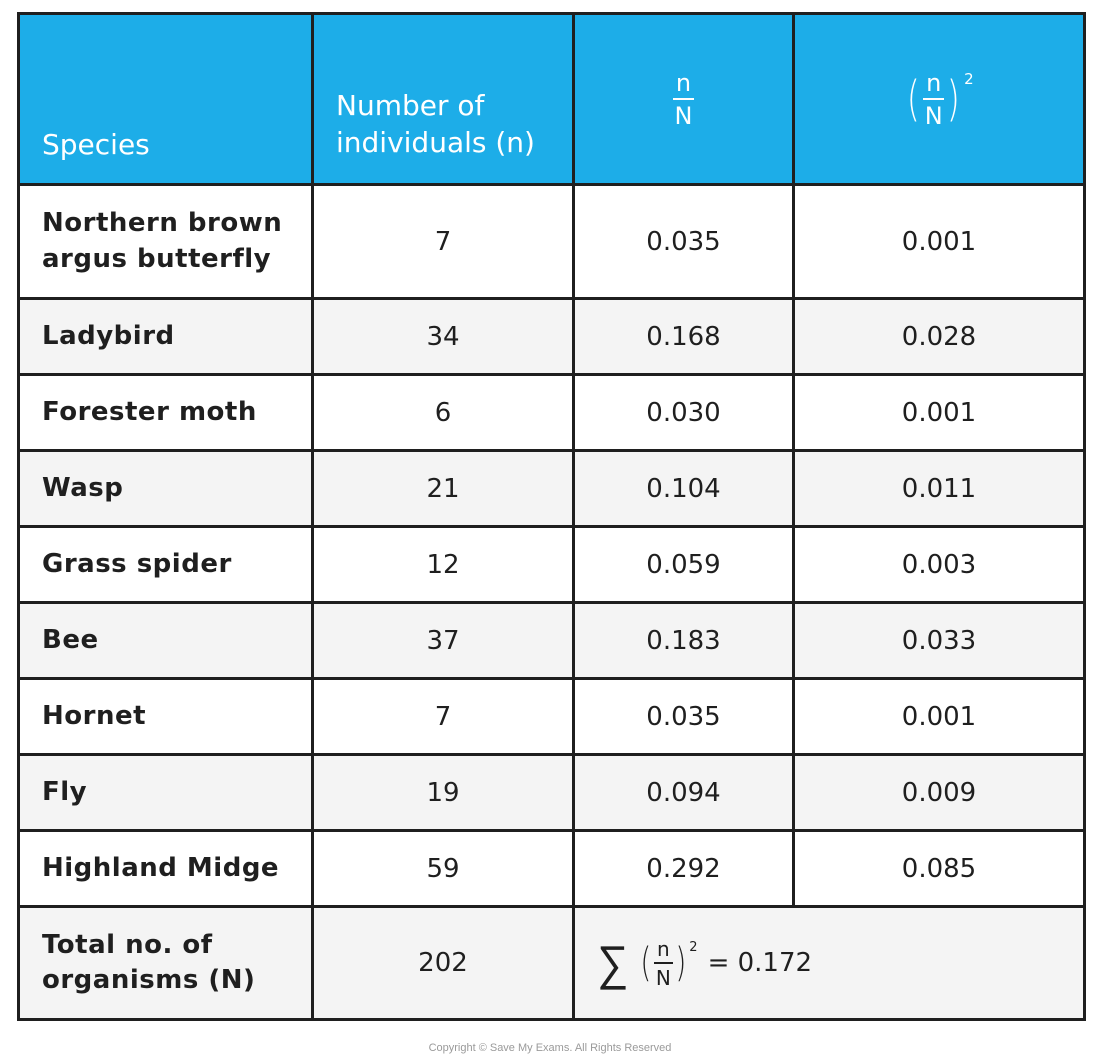 Image resolution: width=1100 pixels, height=1064 pixels. I want to click on species-name: Bee, so click(165, 640).